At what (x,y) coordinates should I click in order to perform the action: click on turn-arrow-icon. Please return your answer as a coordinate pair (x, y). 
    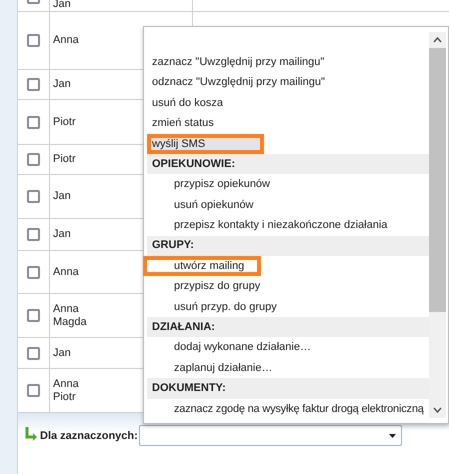
    Looking at the image, I should click on (31, 434).